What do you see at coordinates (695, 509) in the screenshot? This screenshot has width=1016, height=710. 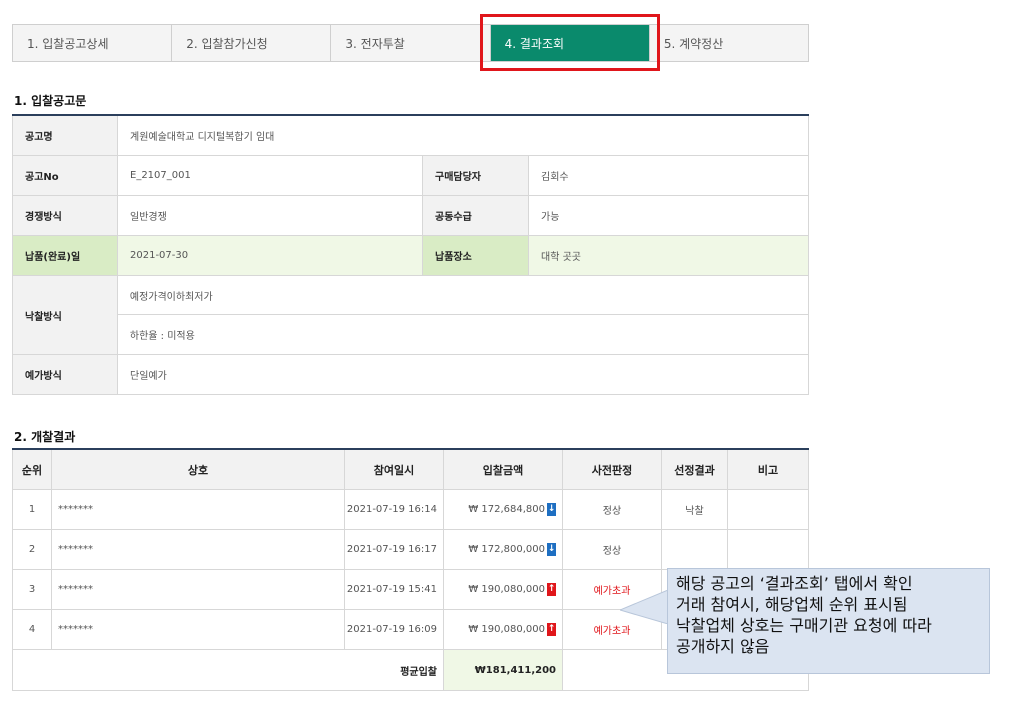 I see `selection-cell: 낙찰` at bounding box center [695, 509].